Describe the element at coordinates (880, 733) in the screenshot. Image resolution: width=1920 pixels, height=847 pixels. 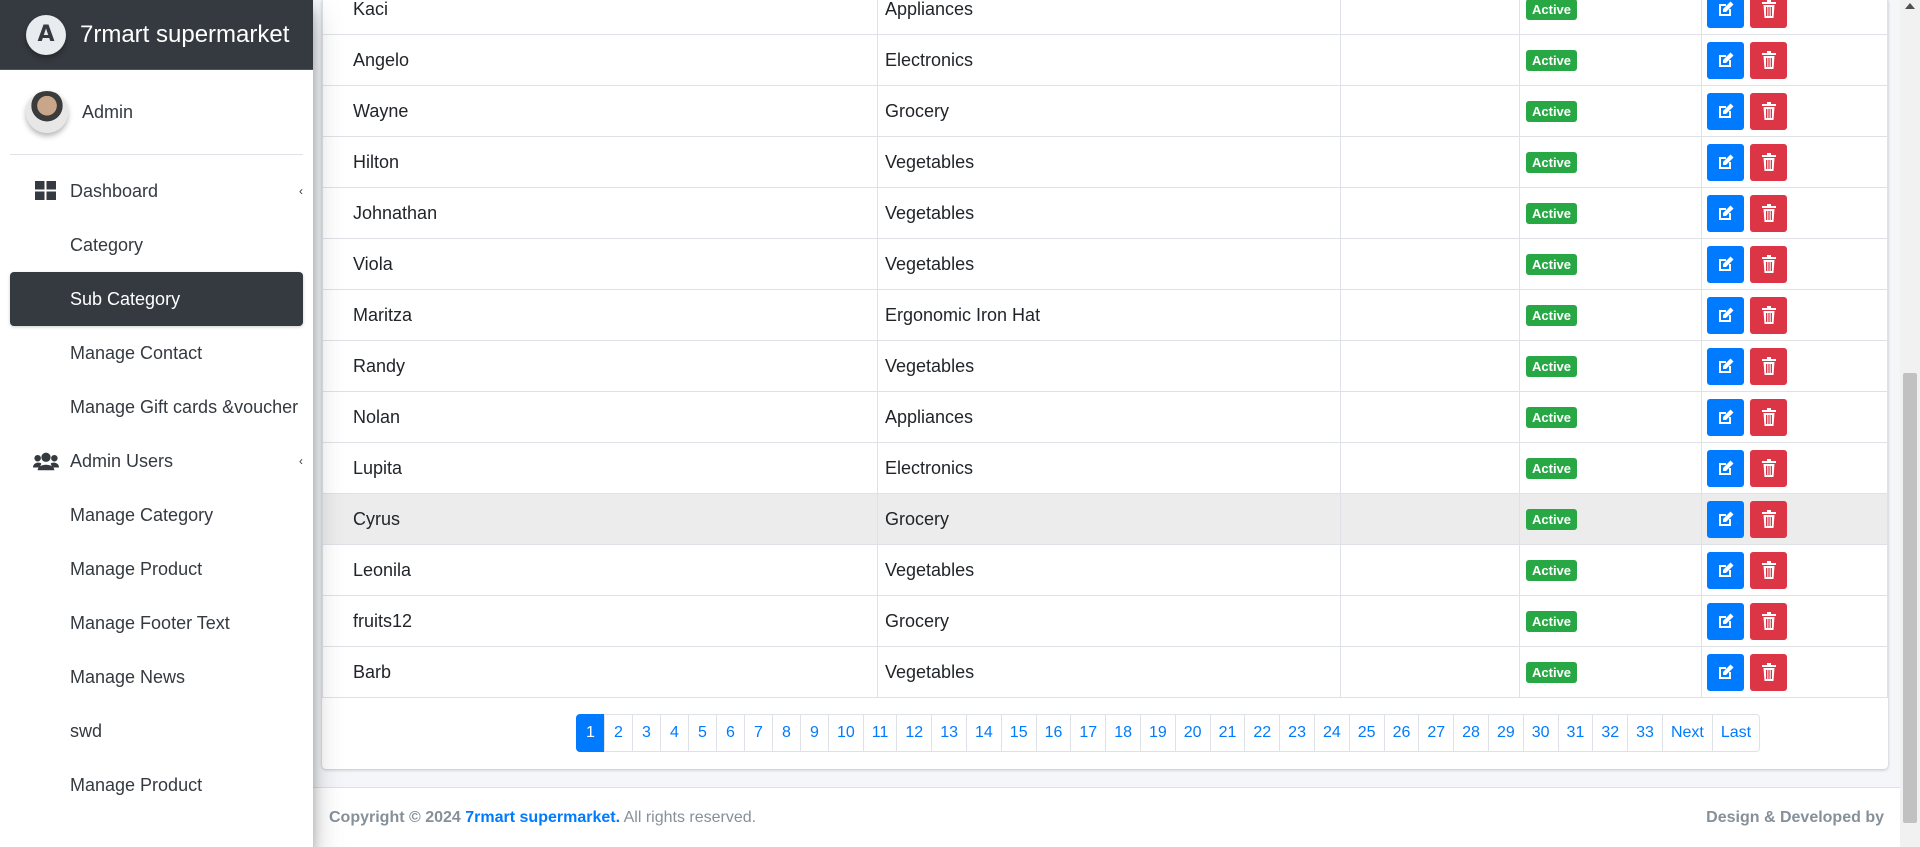
I see `page-link-11: 11` at that location.